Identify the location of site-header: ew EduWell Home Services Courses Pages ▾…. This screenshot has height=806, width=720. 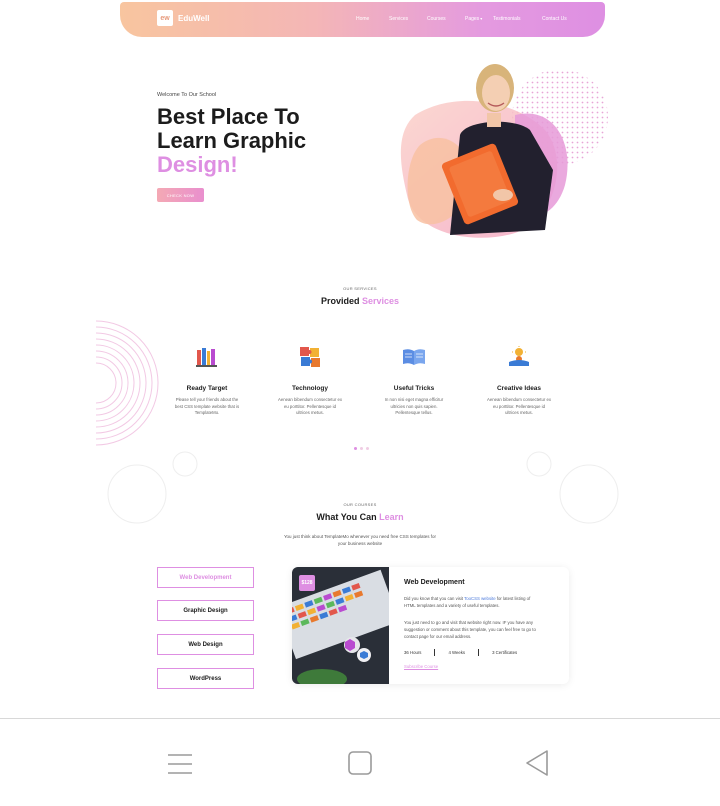
(360, 20).